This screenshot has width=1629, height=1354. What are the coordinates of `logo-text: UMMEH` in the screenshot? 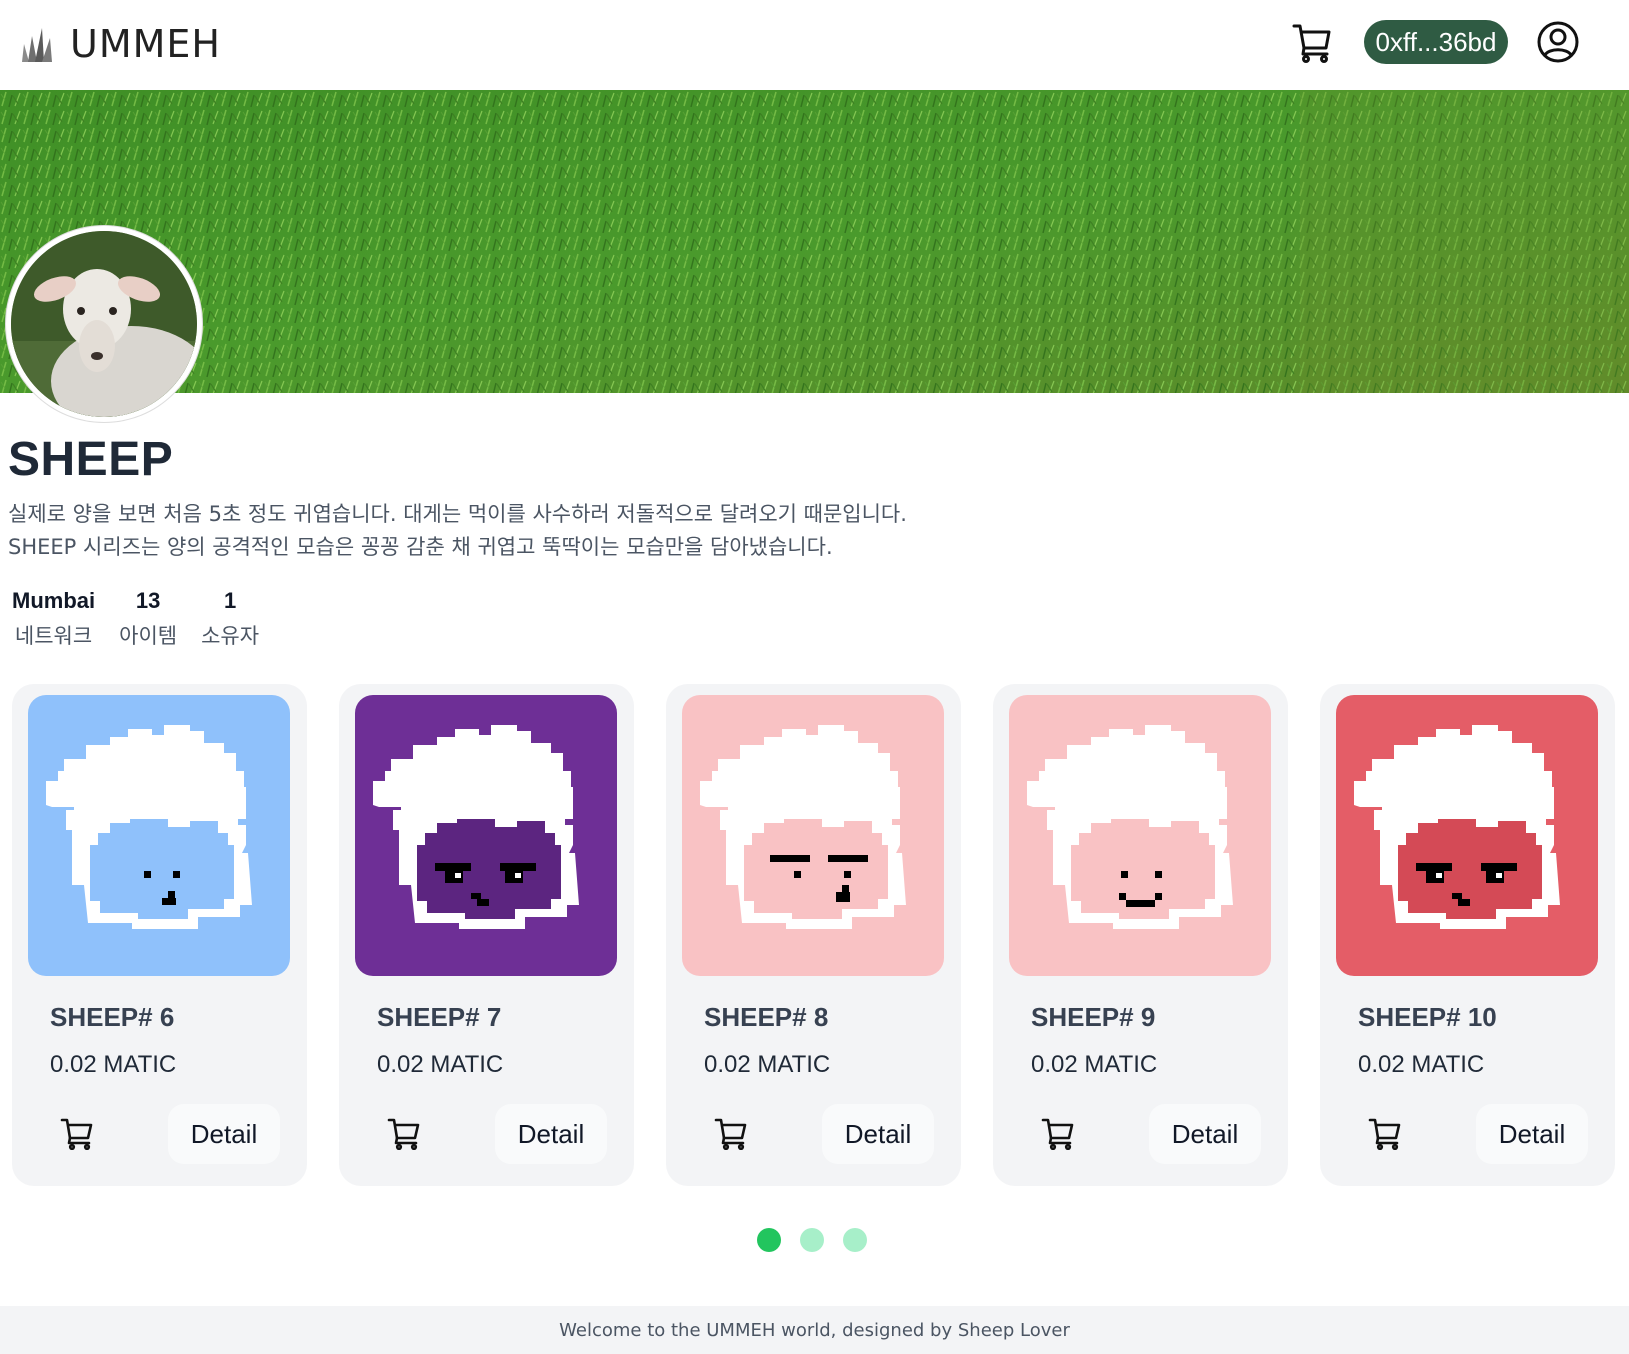 It's located at (145, 44).